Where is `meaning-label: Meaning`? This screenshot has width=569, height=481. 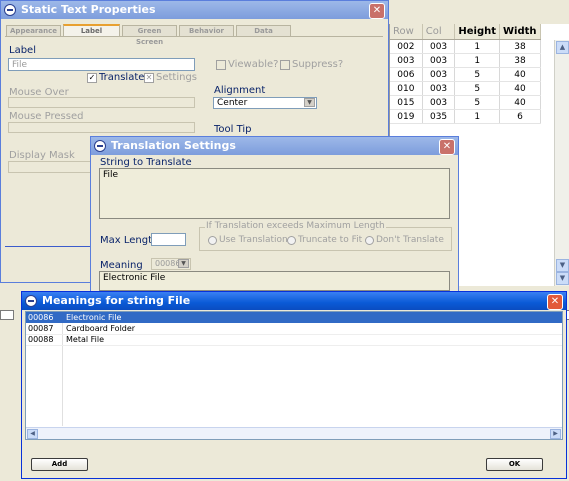 meaning-label: Meaning is located at coordinates (121, 265).